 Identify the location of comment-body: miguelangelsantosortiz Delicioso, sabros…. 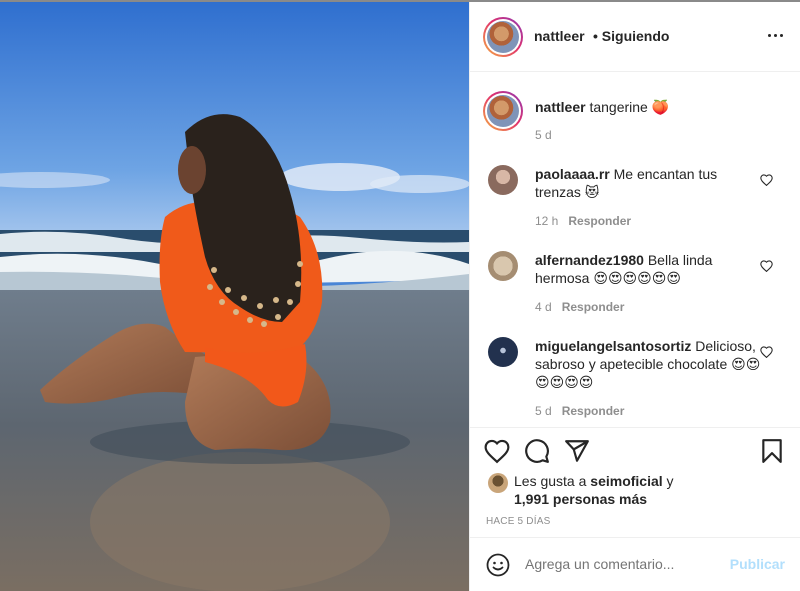
(650, 364).